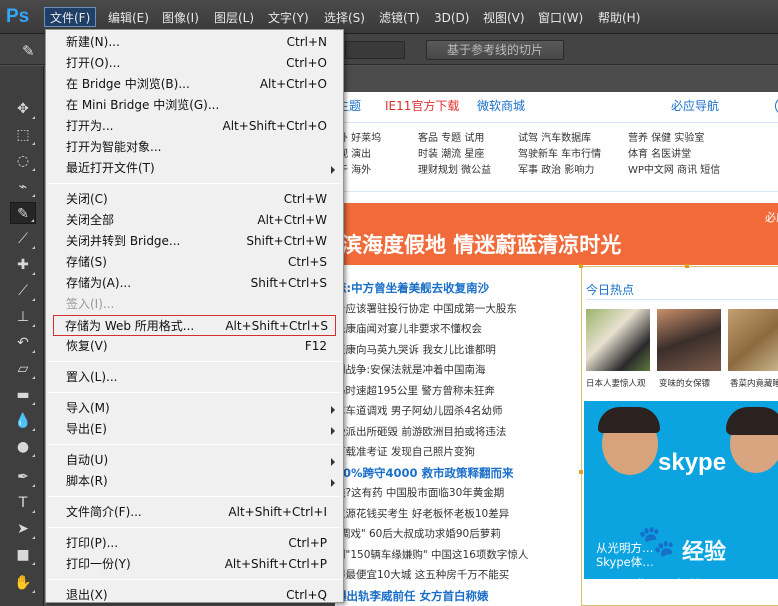 This screenshot has height=606, width=778. I want to click on slices-from-guides-button: 基于参考线的切片, so click(495, 50).